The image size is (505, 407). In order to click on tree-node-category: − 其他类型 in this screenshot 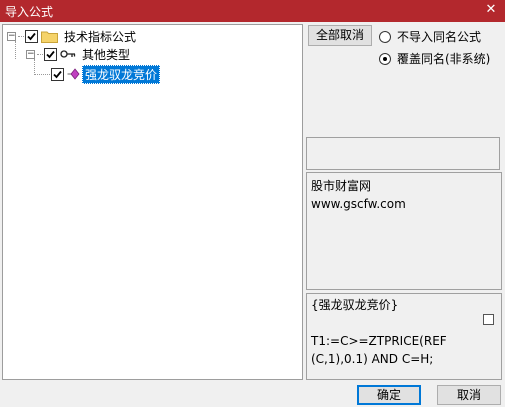, I will do `click(79, 54)`.